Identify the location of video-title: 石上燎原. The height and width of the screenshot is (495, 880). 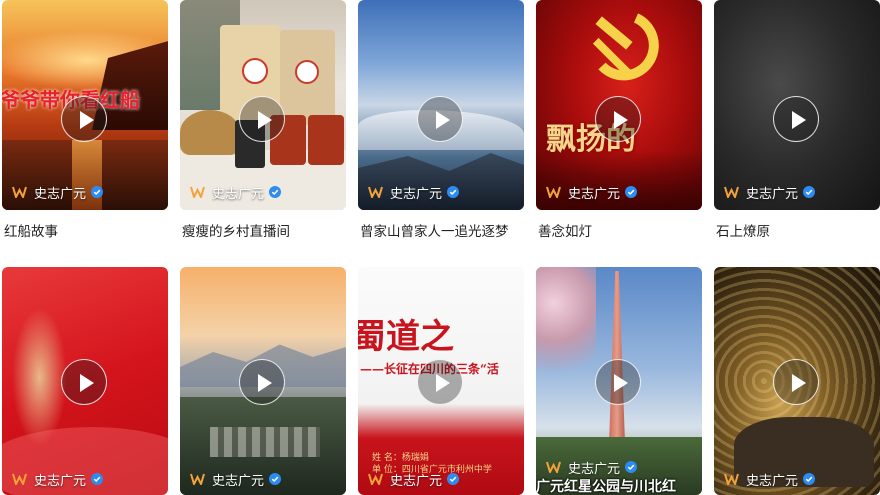
(796, 230).